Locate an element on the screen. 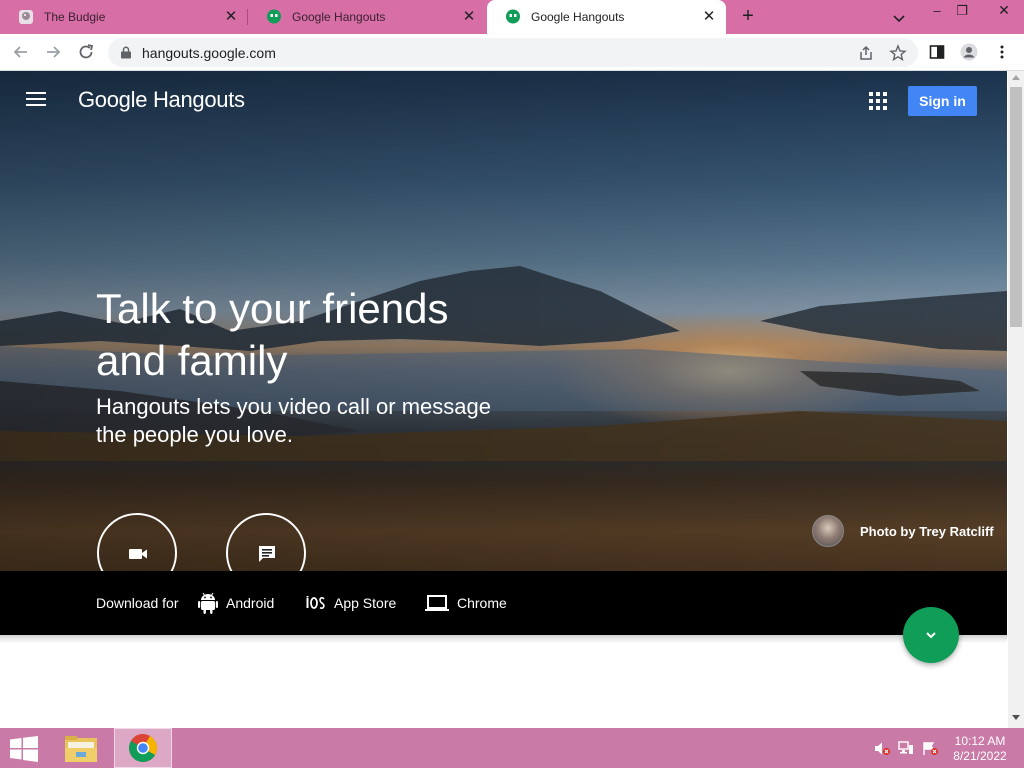 The width and height of the screenshot is (1024, 773). google-apps-grid-icon is located at coordinates (878, 101).